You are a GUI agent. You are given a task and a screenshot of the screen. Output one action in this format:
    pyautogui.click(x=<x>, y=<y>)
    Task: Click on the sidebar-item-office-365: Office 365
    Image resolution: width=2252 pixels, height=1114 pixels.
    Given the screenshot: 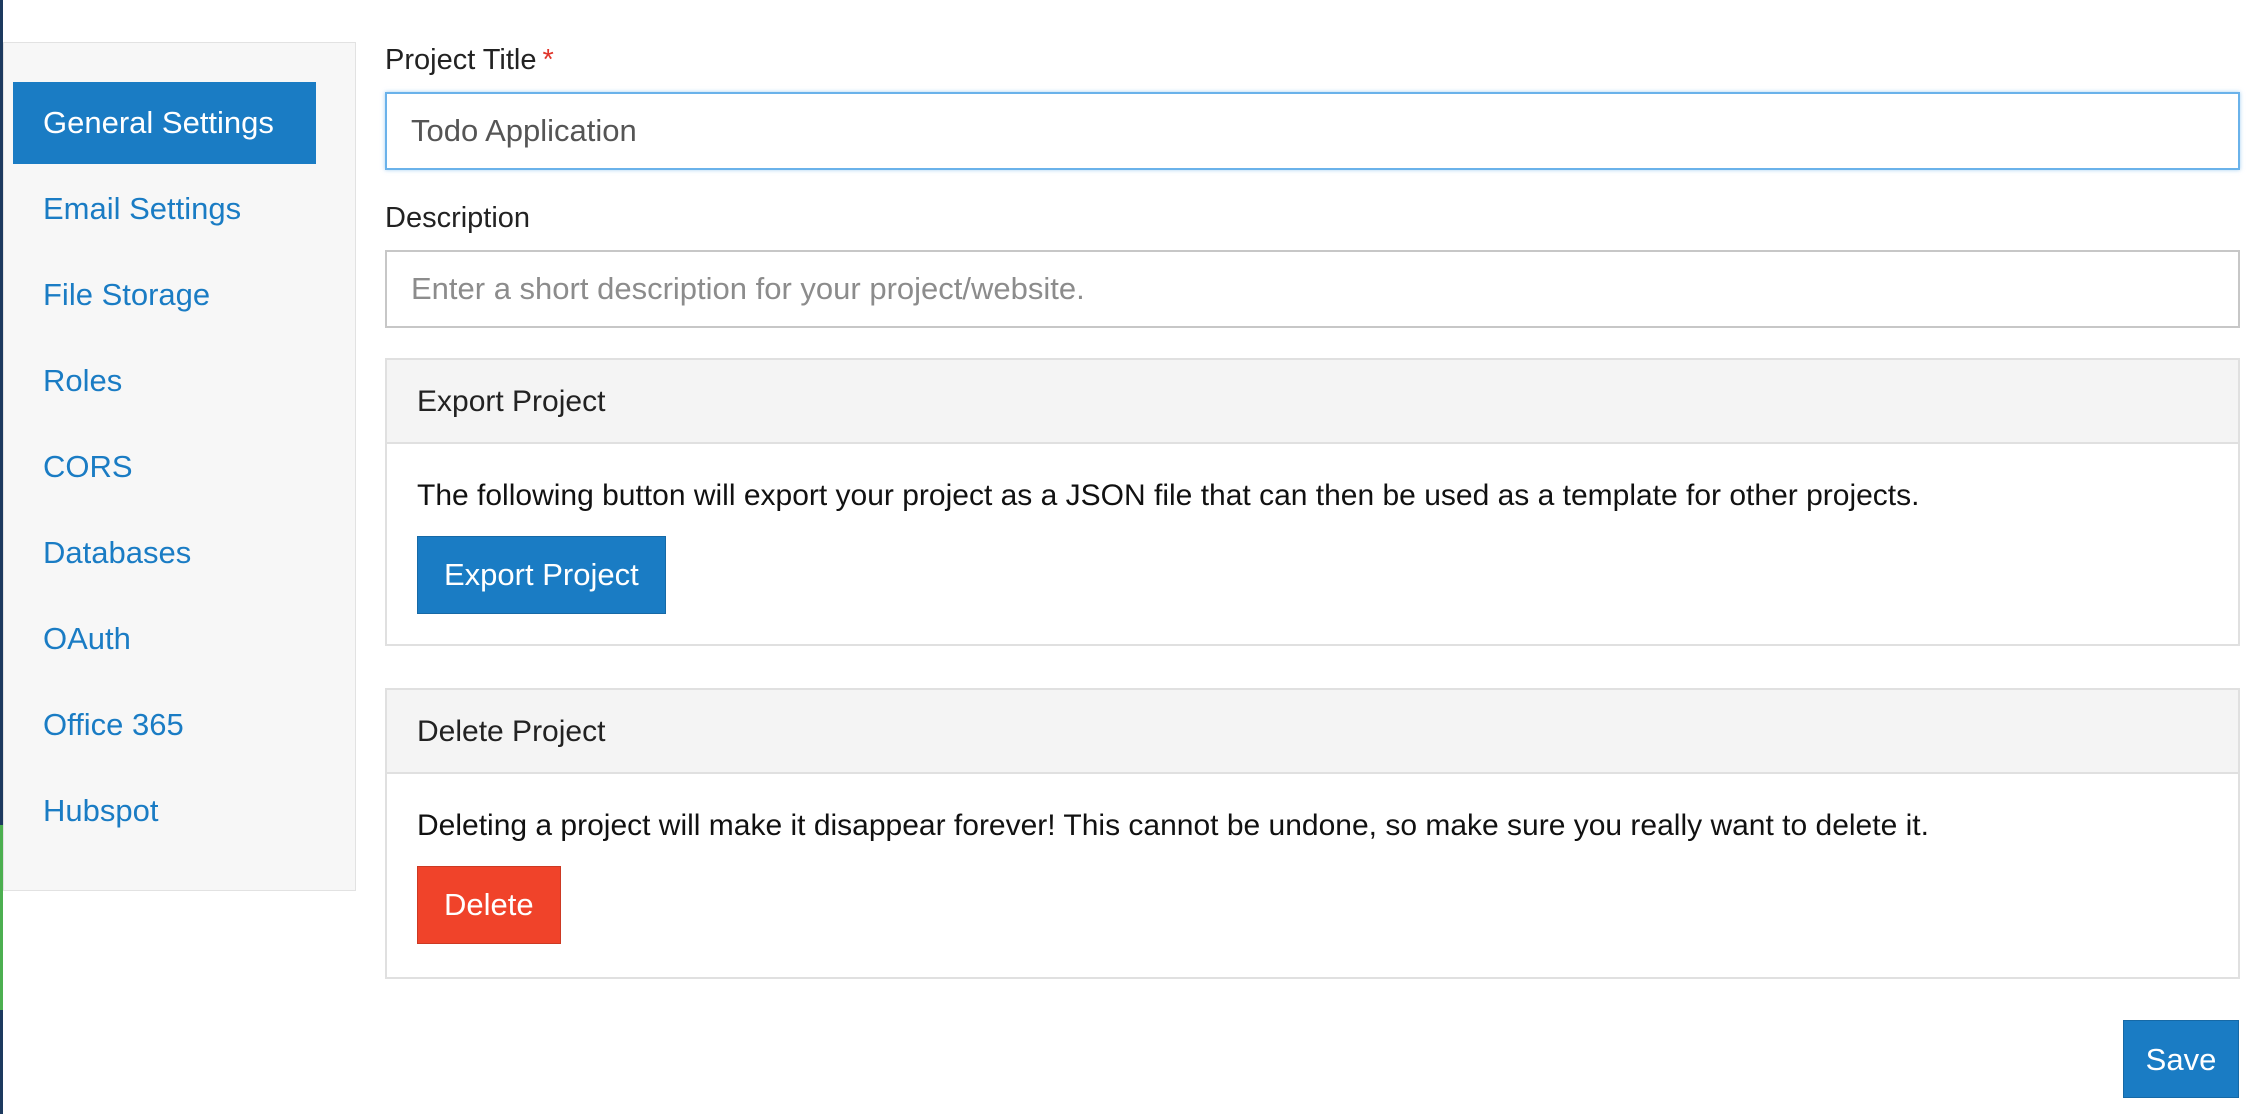 What is the action you would take?
    pyautogui.click(x=164, y=725)
    